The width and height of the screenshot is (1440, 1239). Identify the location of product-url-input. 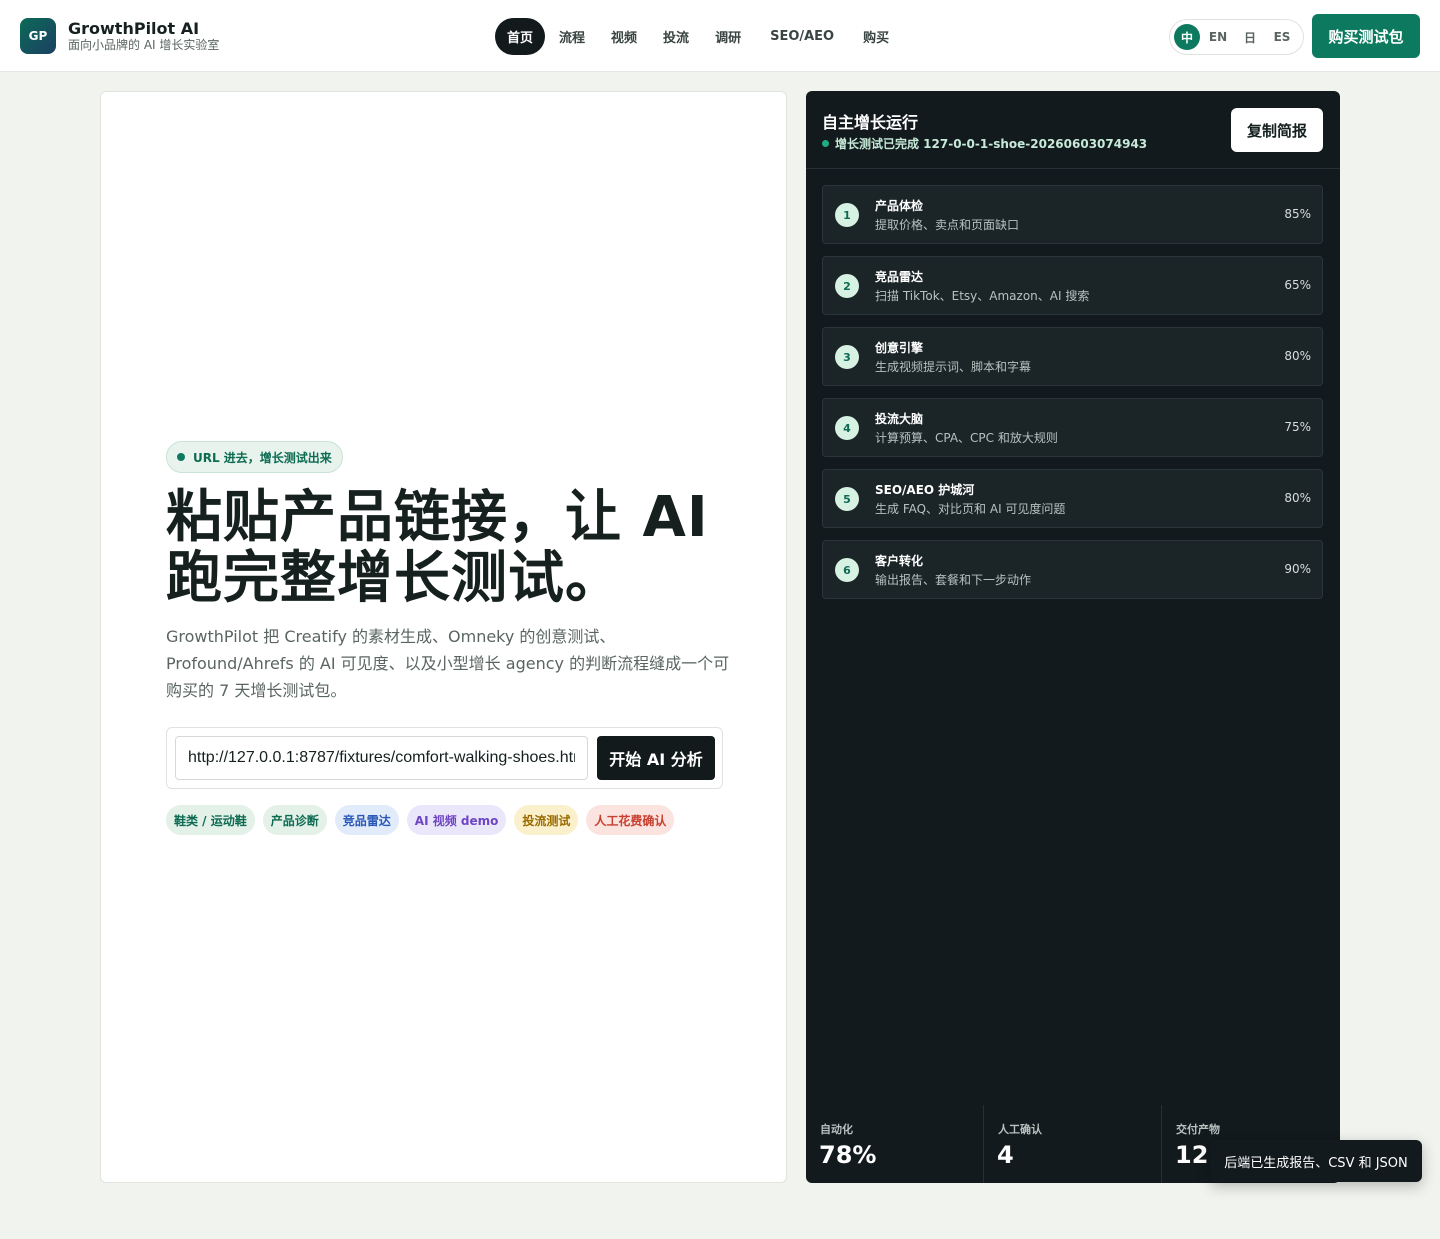
(381, 758).